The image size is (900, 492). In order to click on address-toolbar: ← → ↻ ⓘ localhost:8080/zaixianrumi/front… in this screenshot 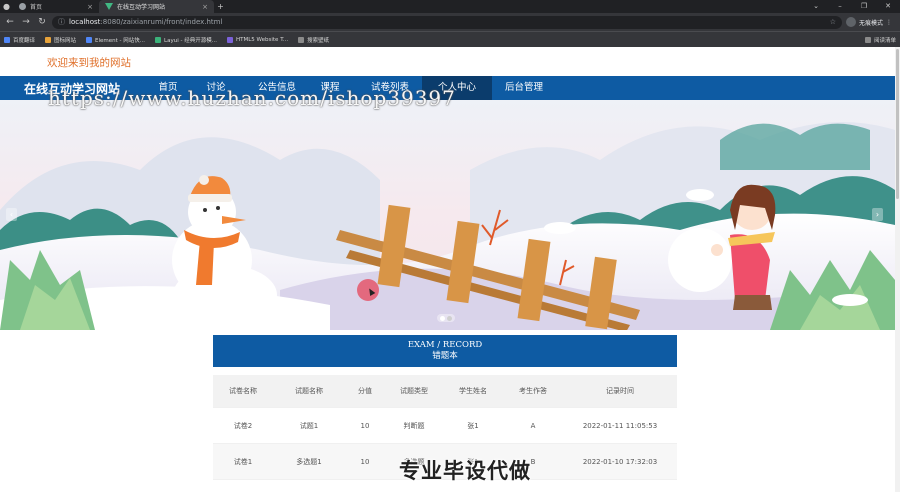, I will do `click(450, 22)`.